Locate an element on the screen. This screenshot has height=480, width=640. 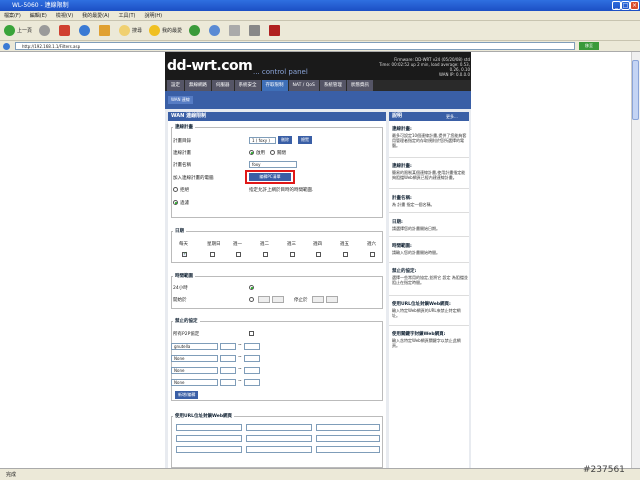
window-title: WL-5060 - 連線限制 is located at coordinates (40, 5).